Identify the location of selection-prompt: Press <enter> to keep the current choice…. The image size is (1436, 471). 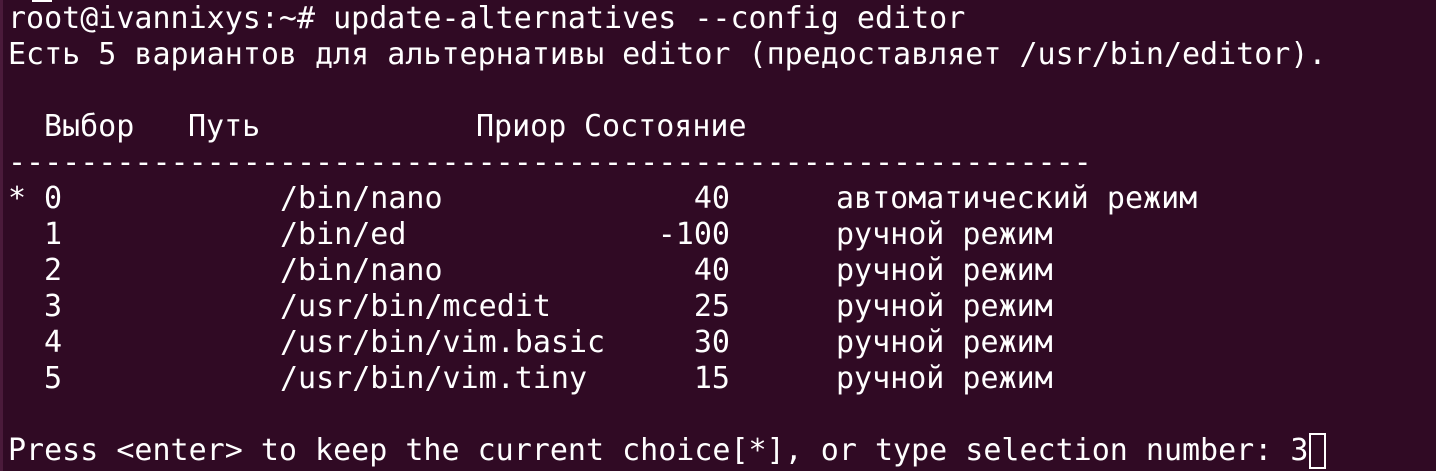
(667, 451).